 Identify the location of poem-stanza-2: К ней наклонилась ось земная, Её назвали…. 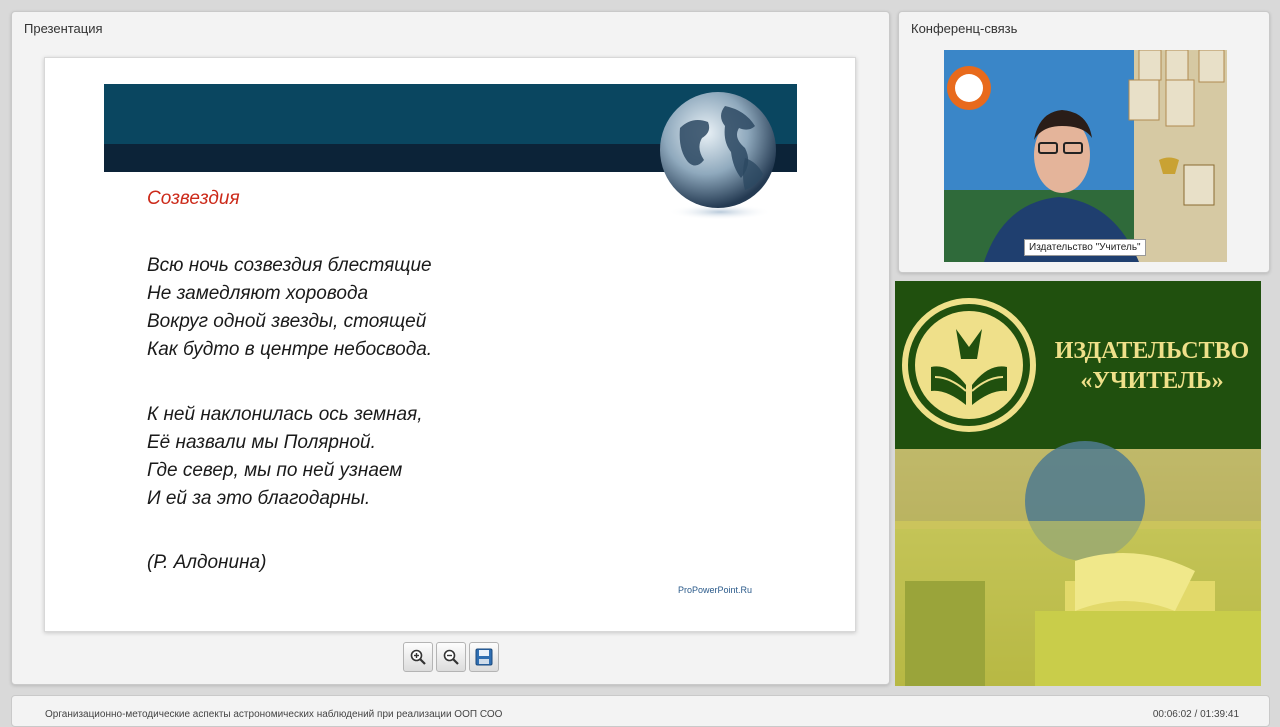
(284, 457).